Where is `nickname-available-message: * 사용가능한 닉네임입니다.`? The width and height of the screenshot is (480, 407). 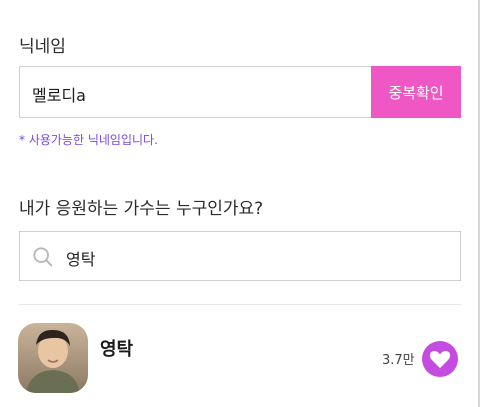
nickname-available-message: * 사용가능한 닉네임입니다. is located at coordinates (88, 140).